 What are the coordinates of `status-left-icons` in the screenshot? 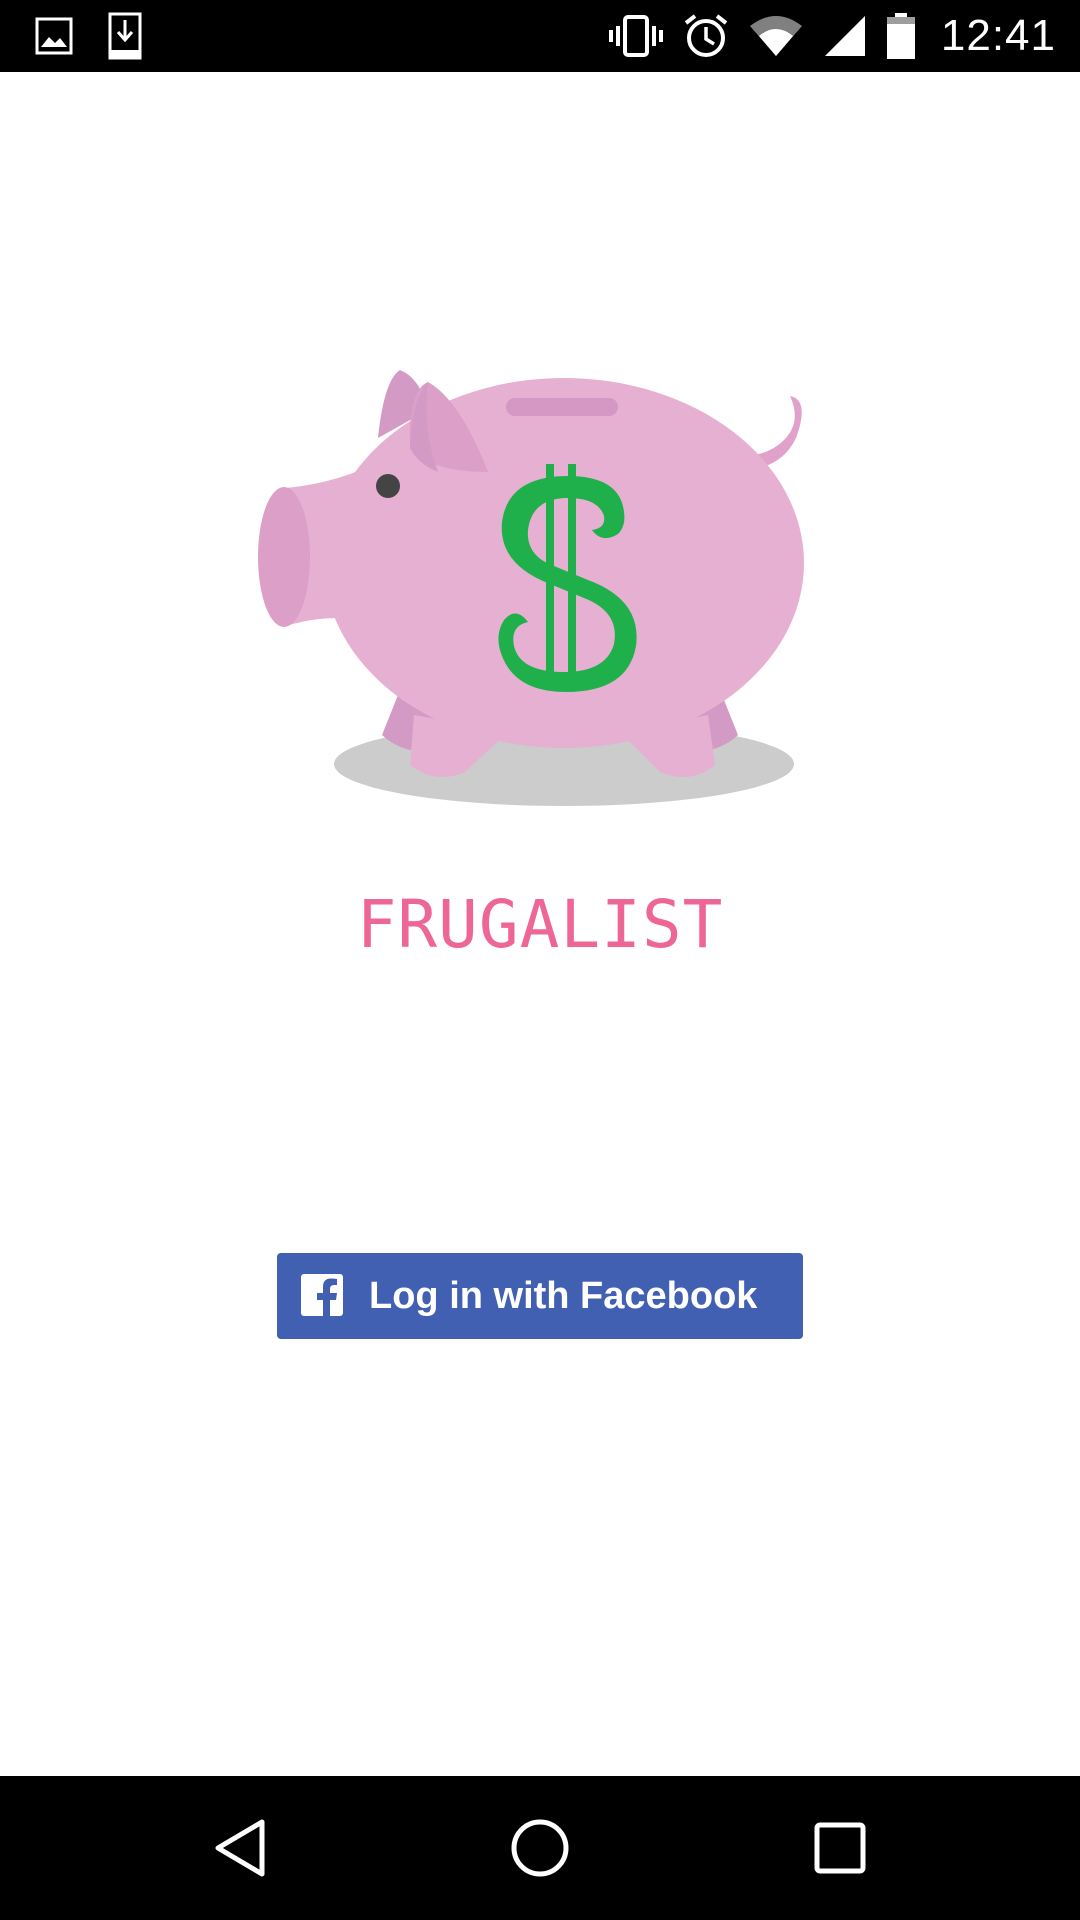 It's located at (88, 36).